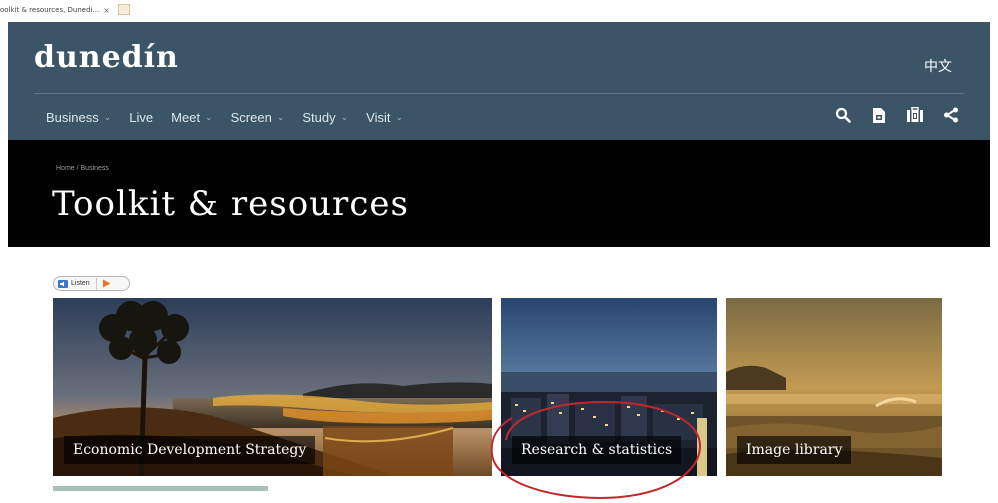 This screenshot has width=998, height=503. Describe the element at coordinates (499, 93) in the screenshot. I see `header-divider` at that location.